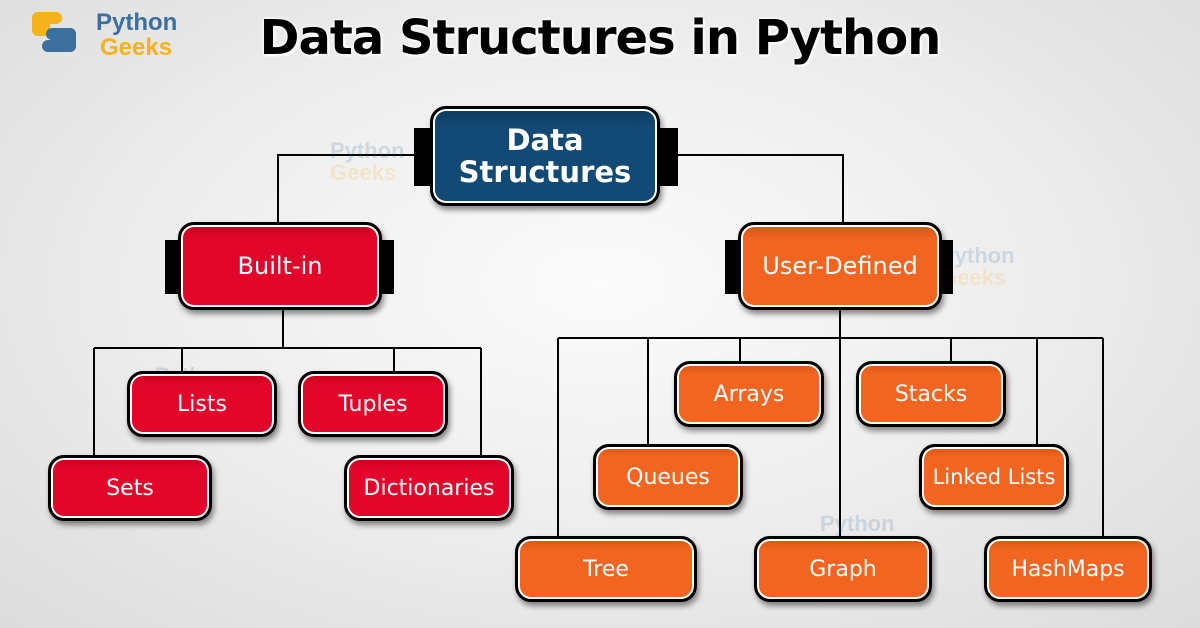 The height and width of the screenshot is (628, 1200). Describe the element at coordinates (840, 266) in the screenshot. I see `branch-node-user-defined: User-Defined` at that location.